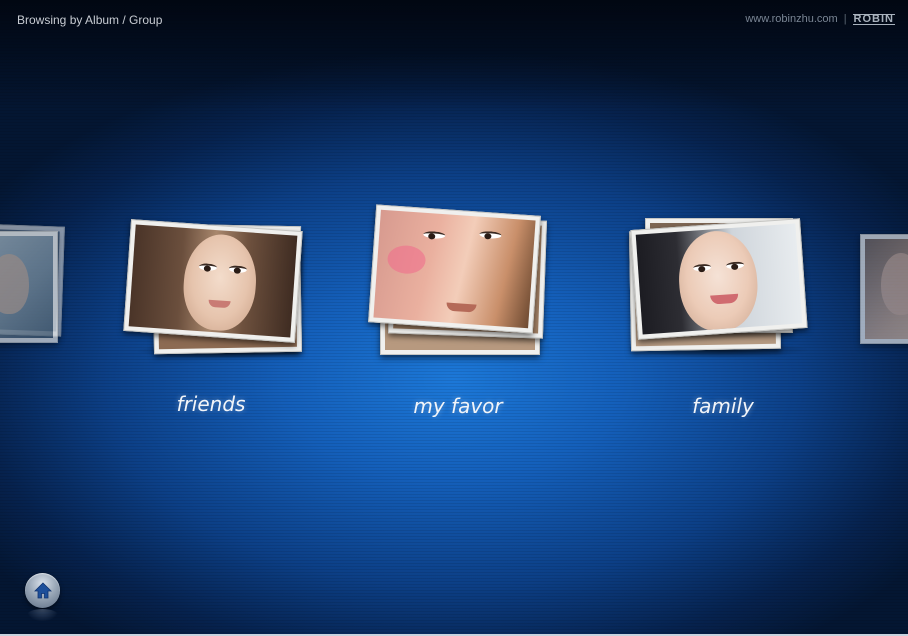 The height and width of the screenshot is (636, 908). I want to click on home-icon, so click(42, 589).